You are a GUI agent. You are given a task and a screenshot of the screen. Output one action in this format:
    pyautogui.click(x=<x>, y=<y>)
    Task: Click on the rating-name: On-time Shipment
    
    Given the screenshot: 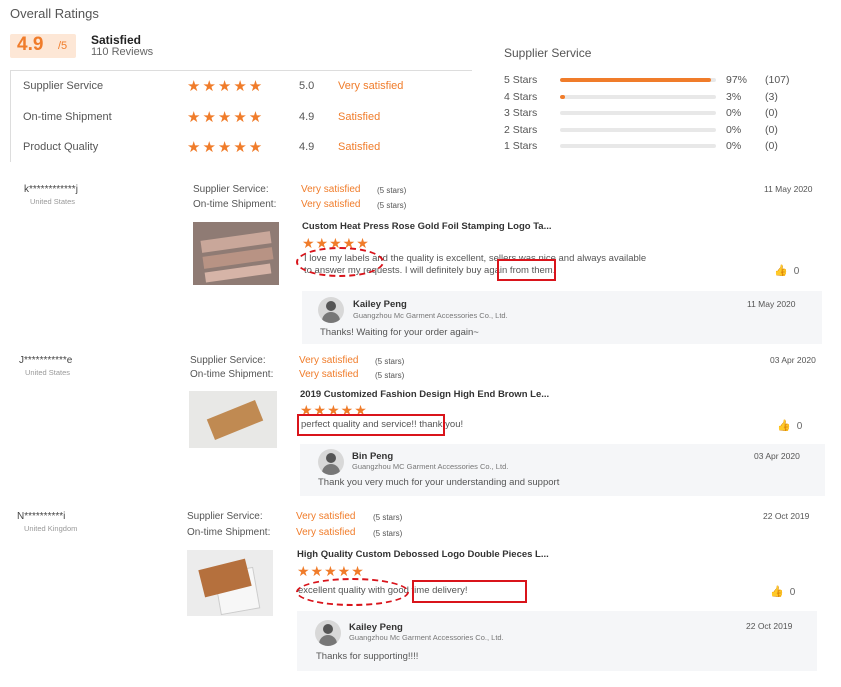 What is the action you would take?
    pyautogui.click(x=67, y=117)
    